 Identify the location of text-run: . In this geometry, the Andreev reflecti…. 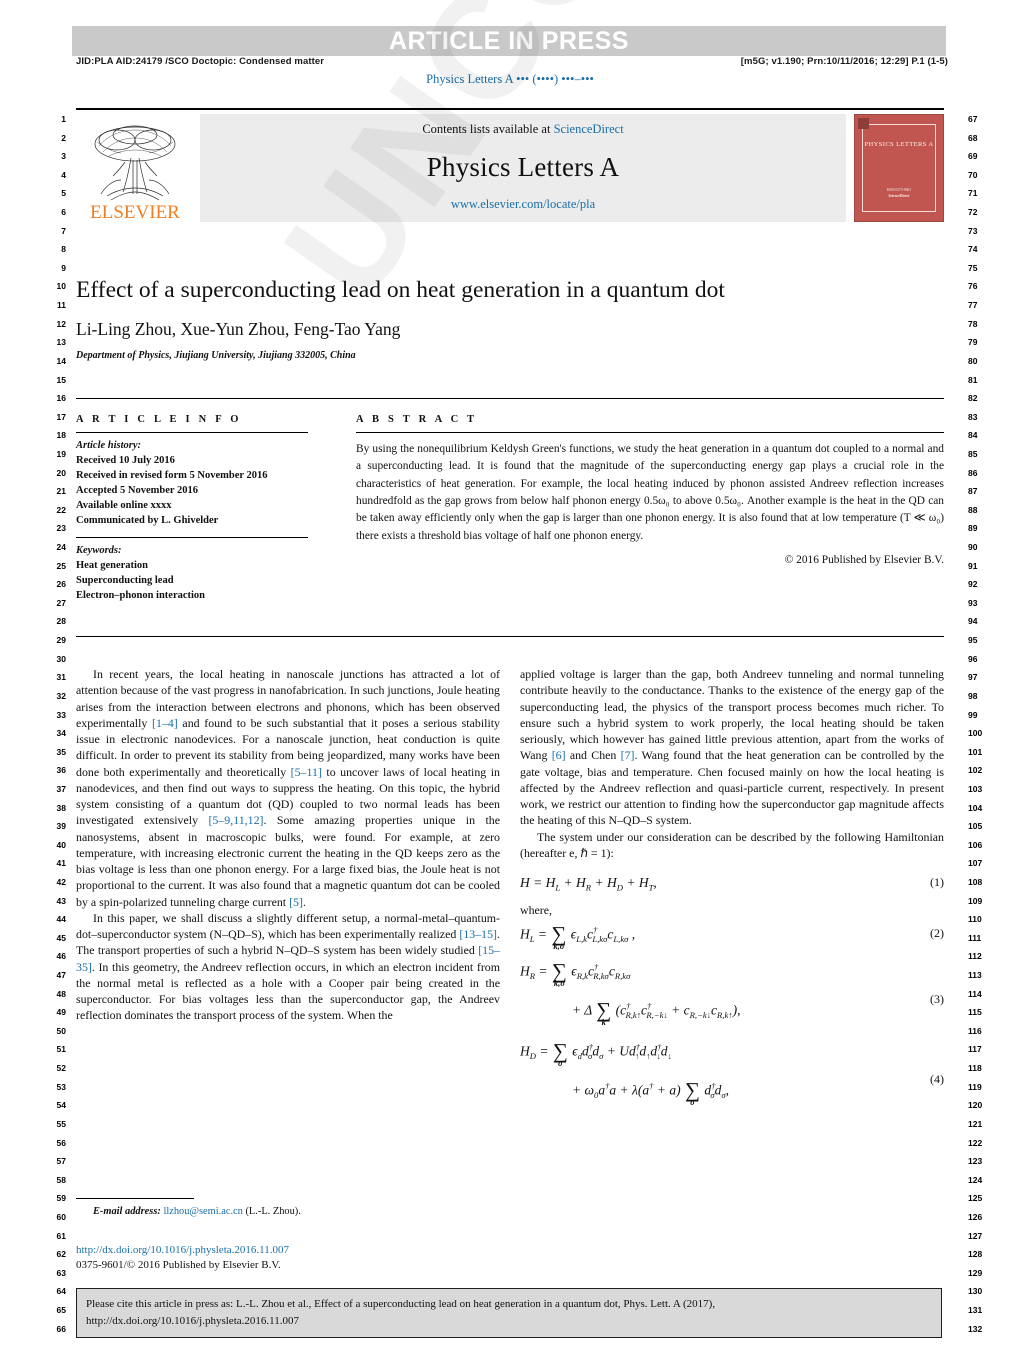
(288, 991).